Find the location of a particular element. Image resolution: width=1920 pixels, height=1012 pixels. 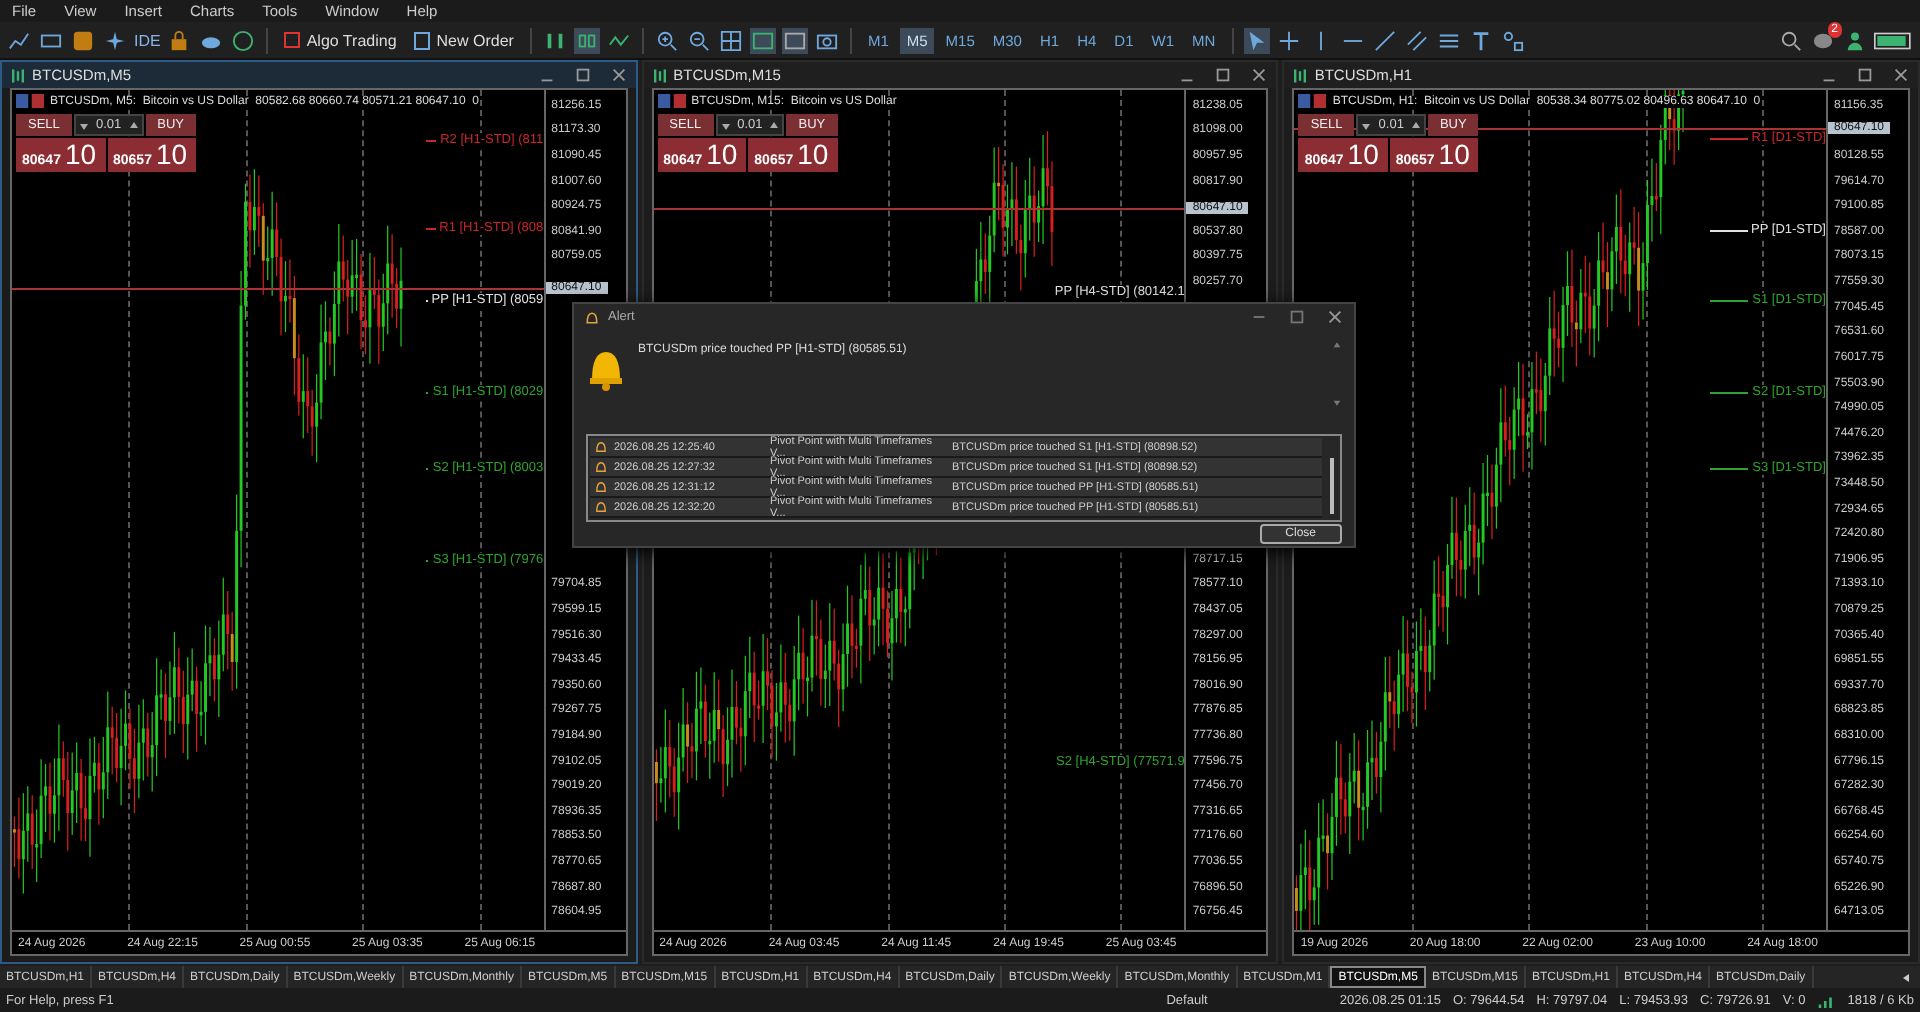

zoom-in-icon is located at coordinates (666, 40).